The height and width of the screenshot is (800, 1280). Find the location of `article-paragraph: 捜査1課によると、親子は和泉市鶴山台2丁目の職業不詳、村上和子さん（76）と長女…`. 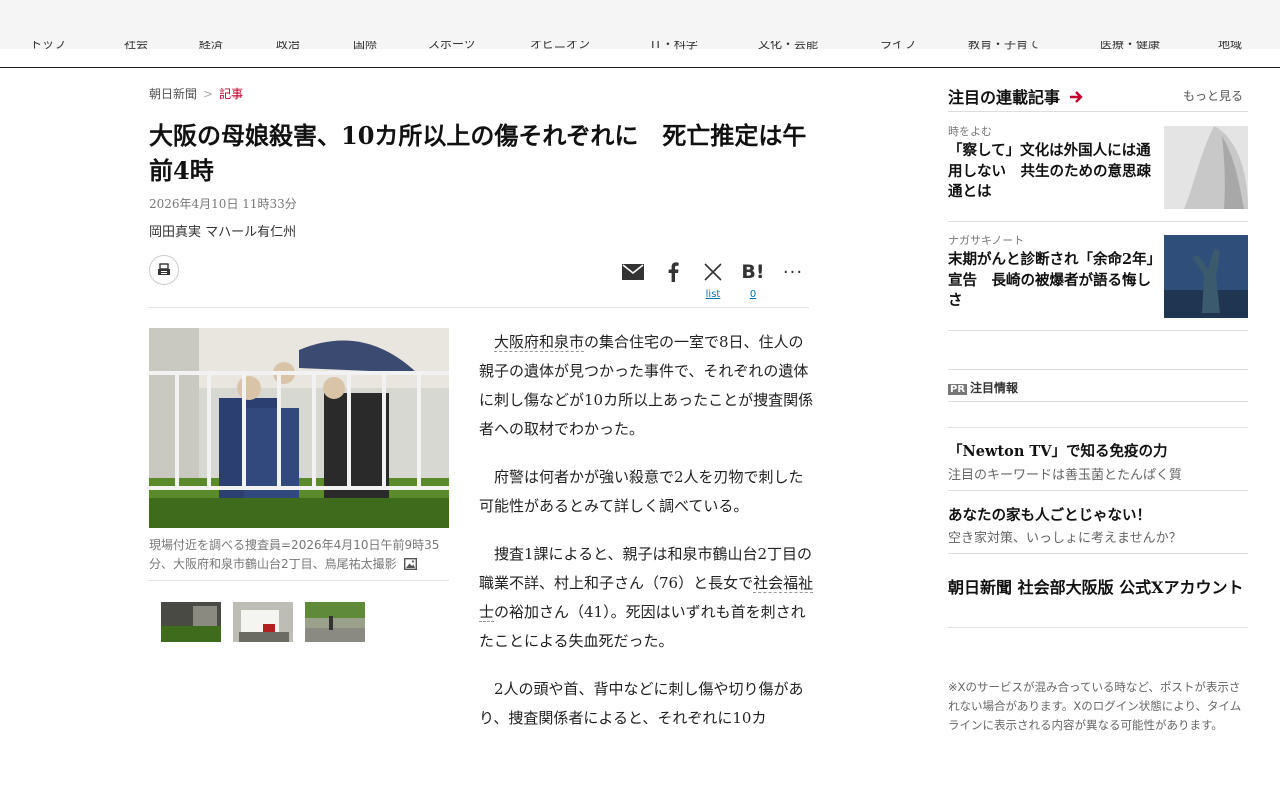

article-paragraph: 捜査1課によると、親子は和泉市鶴山台2丁目の職業不詳、村上和子さん（76）と長女… is located at coordinates (646, 597).